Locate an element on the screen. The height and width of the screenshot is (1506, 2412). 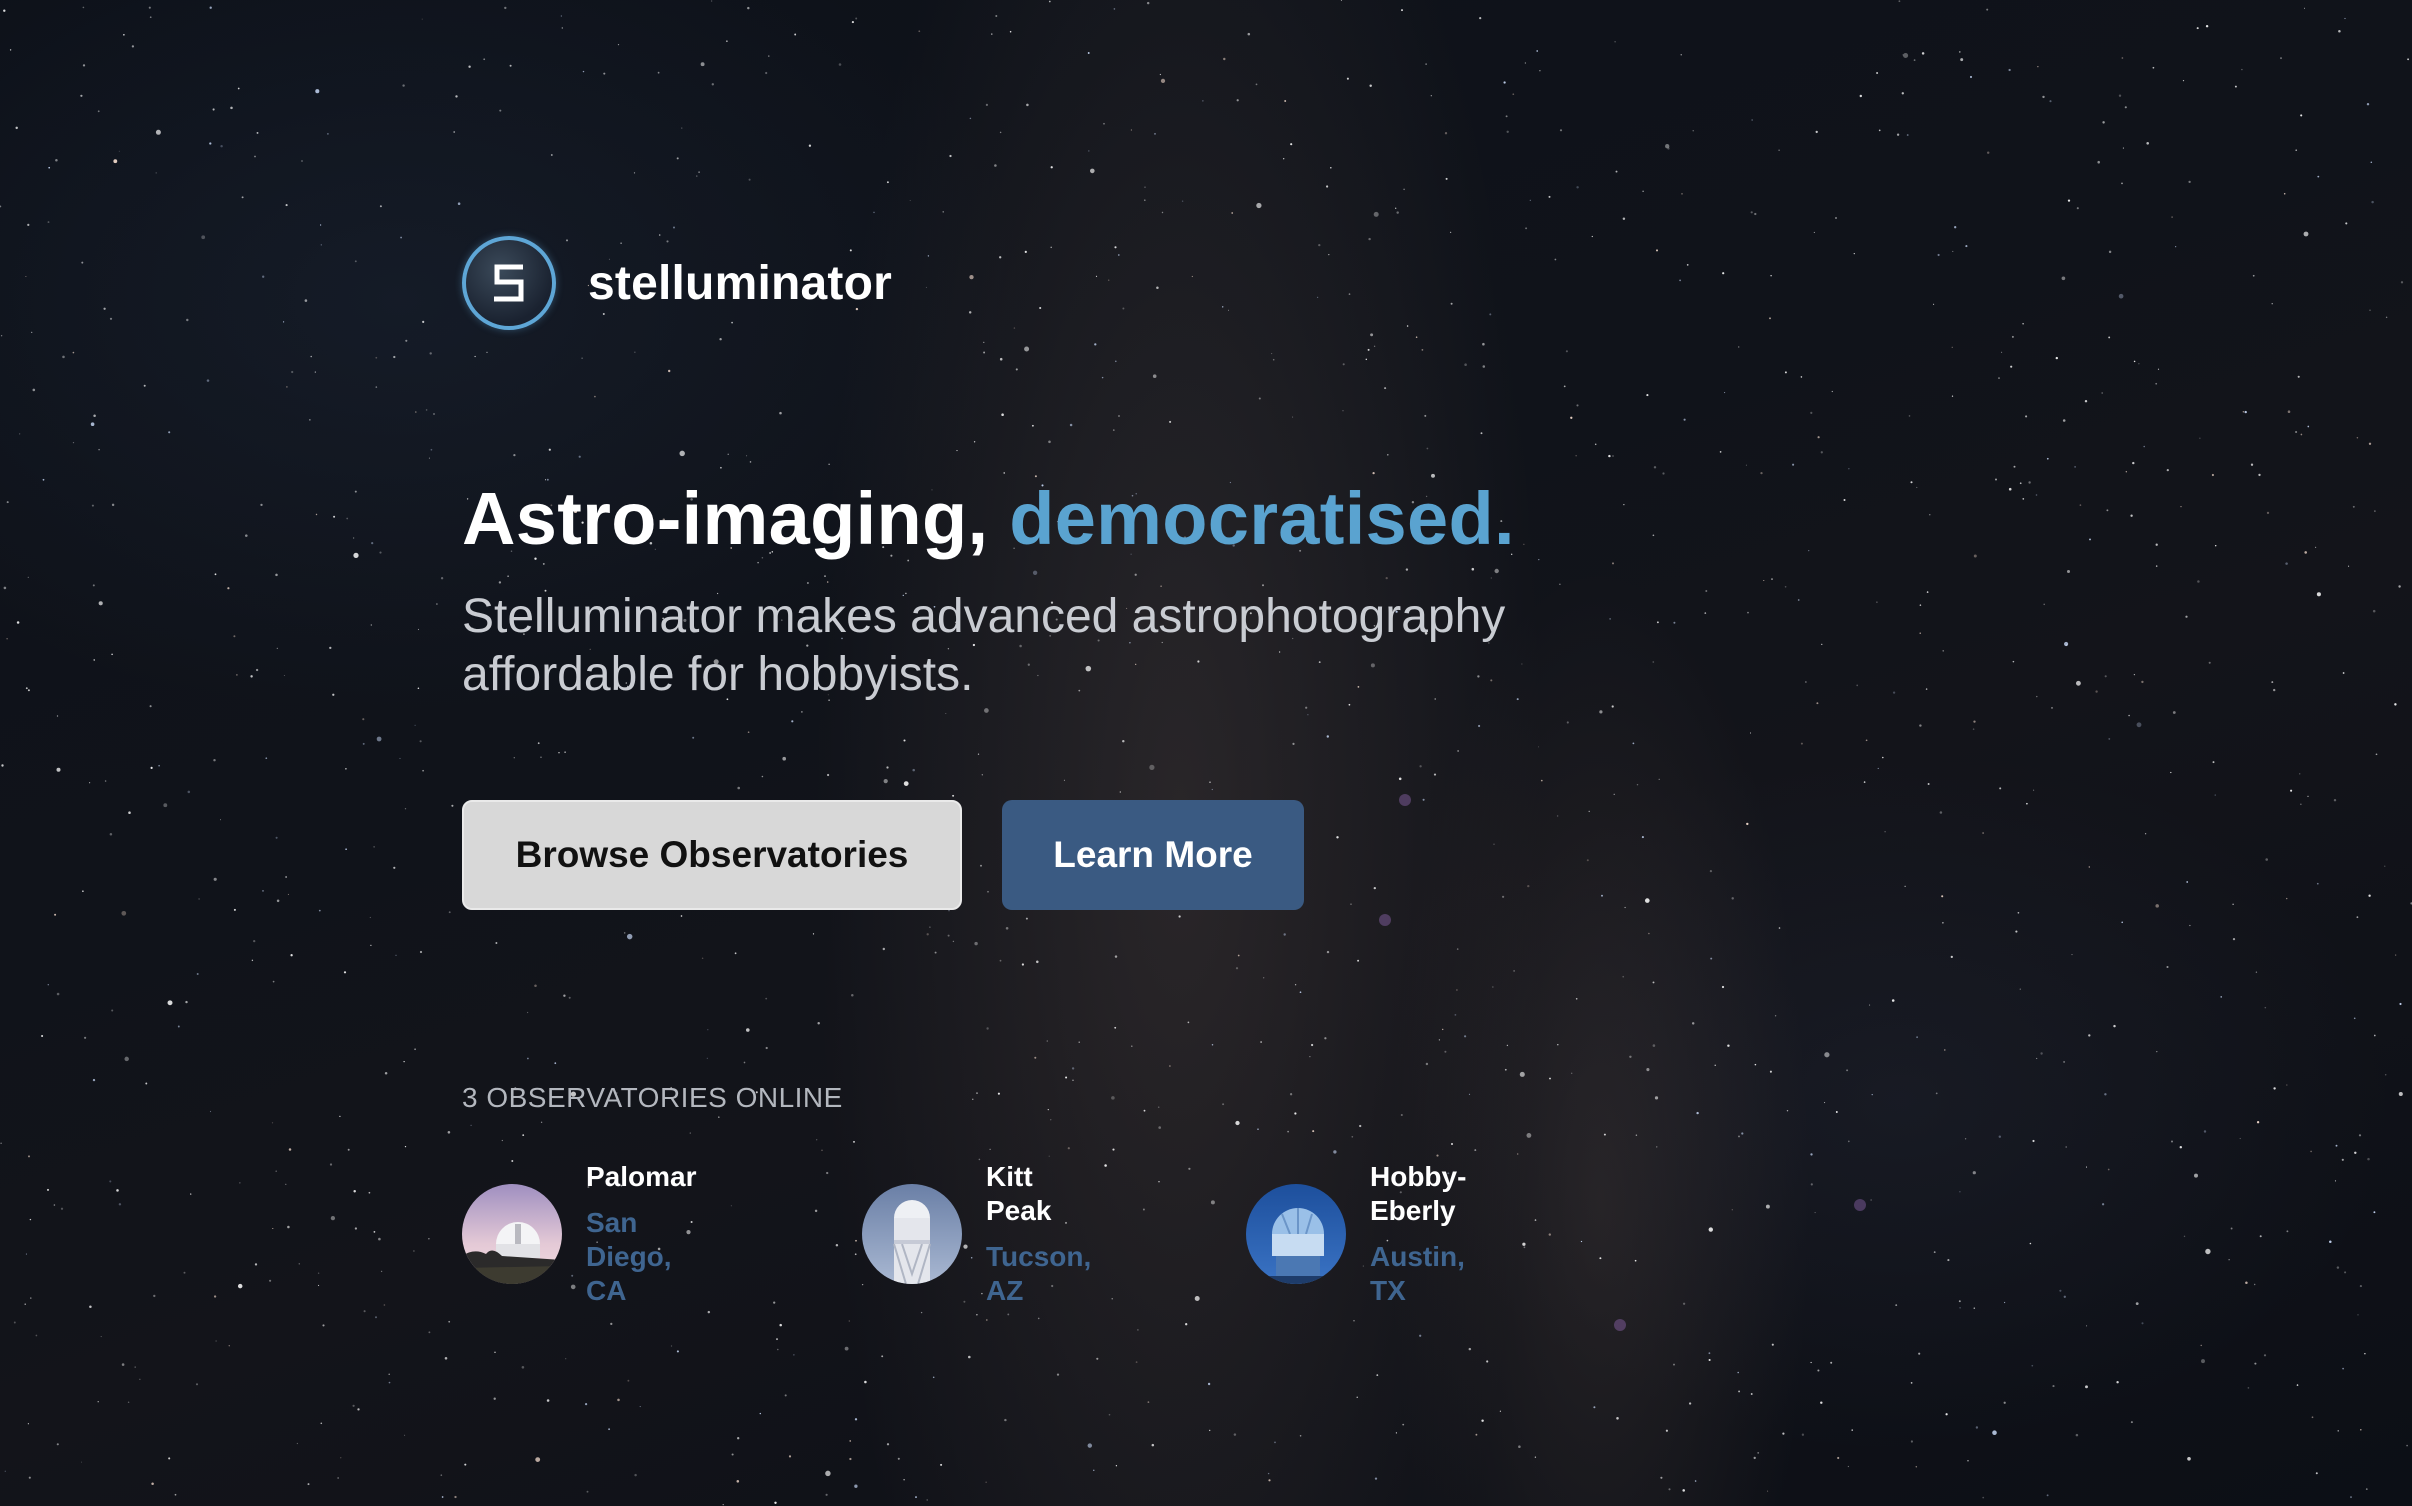
s-logo-icon is located at coordinates (509, 283).